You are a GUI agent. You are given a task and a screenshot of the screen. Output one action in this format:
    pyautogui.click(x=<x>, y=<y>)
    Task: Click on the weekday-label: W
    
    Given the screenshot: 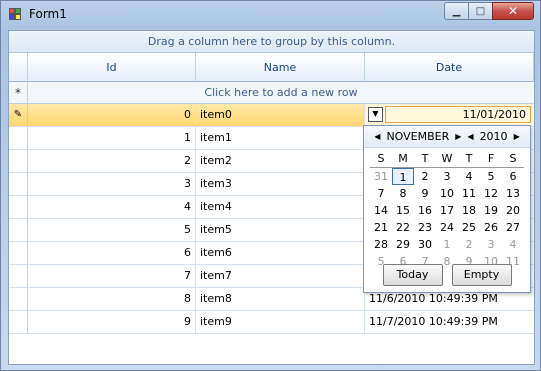 What is the action you would take?
    pyautogui.click(x=447, y=159)
    